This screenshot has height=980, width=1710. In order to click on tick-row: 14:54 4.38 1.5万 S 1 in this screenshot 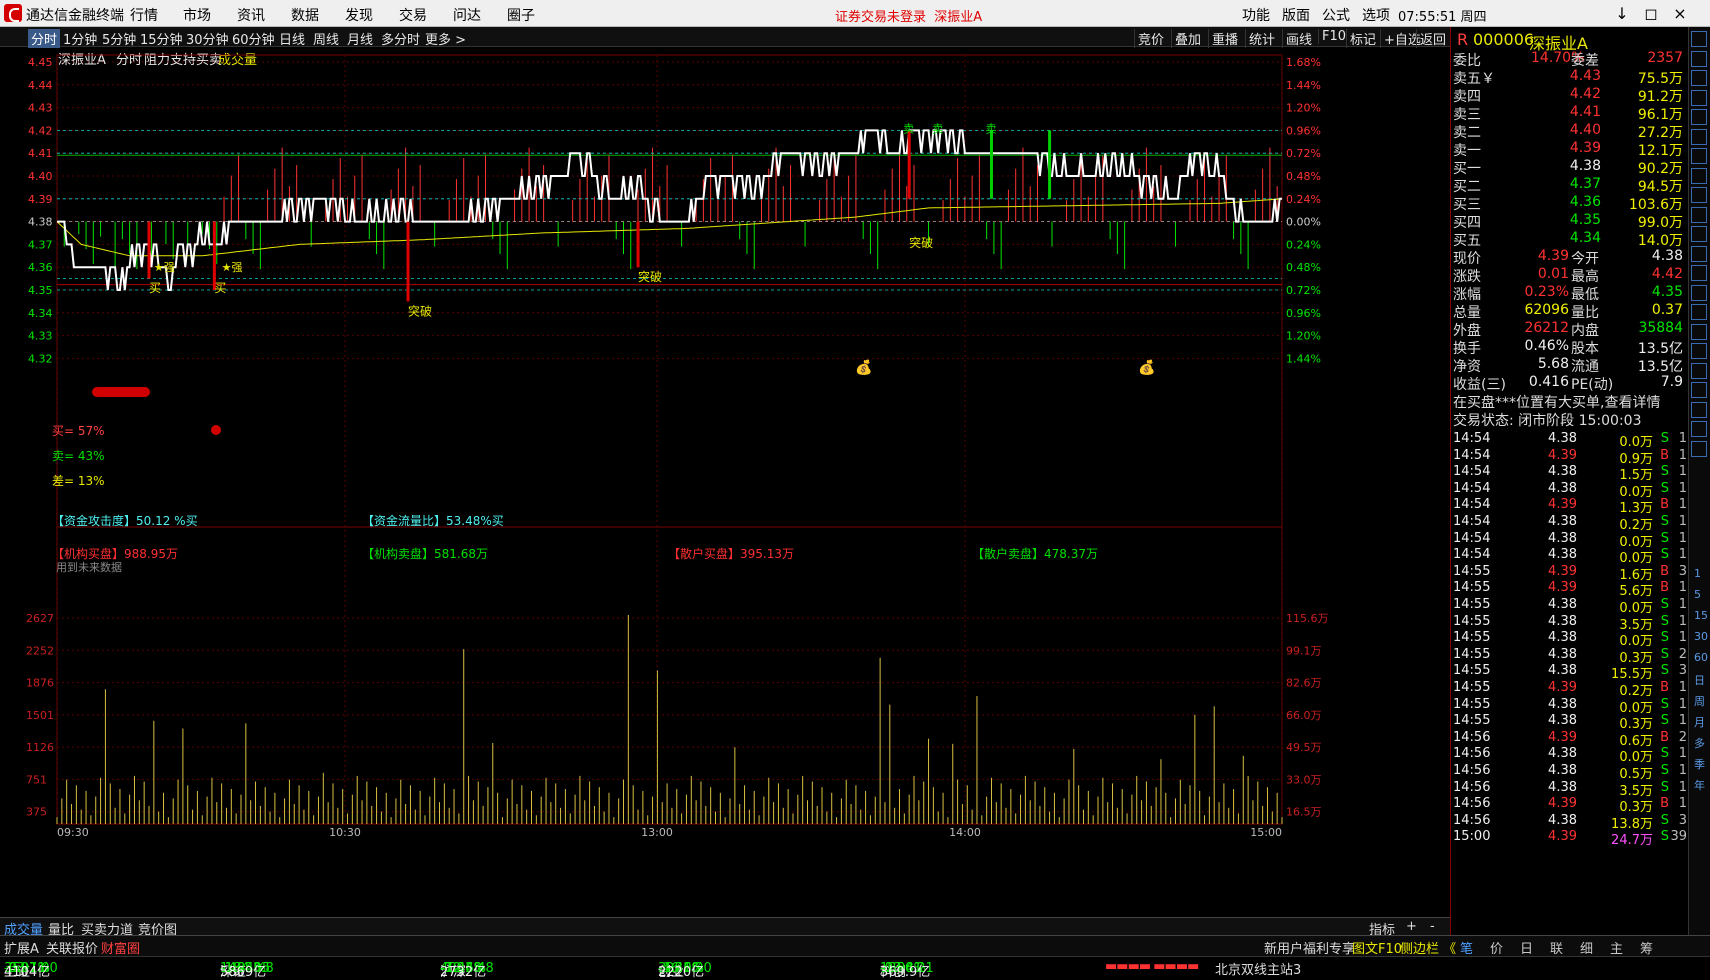, I will do `click(1570, 473)`.